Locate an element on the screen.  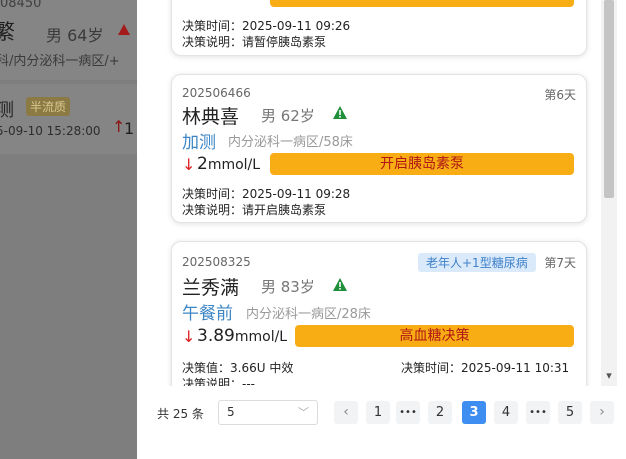
glucose-value: 3.89mmol/L is located at coordinates (242, 336).